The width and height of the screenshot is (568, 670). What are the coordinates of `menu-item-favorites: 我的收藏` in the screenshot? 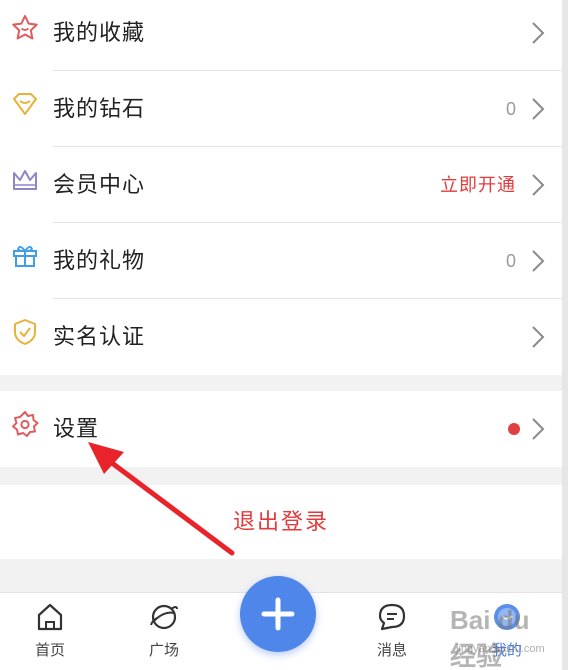 It's located at (281, 35).